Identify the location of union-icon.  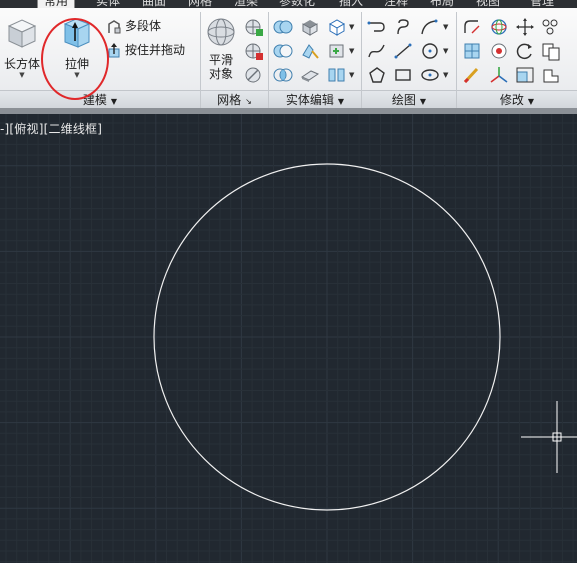
(283, 27).